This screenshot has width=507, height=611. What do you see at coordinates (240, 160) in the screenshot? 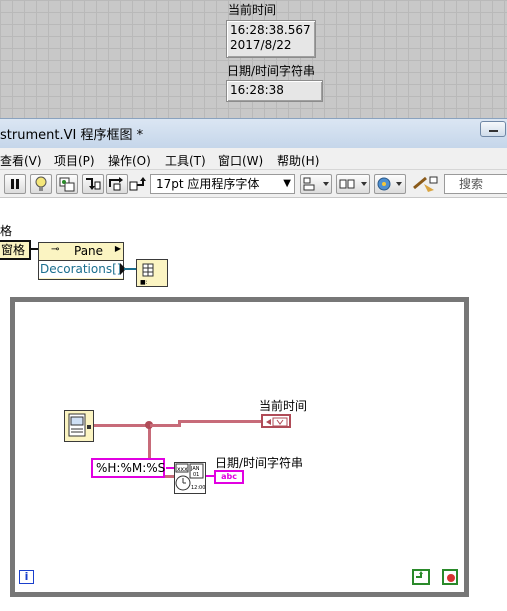
I see `menu-window: 窗口(W)` at bounding box center [240, 160].